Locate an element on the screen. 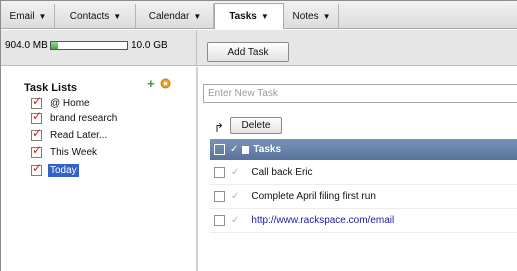  storage-progress-fill is located at coordinates (54, 45).